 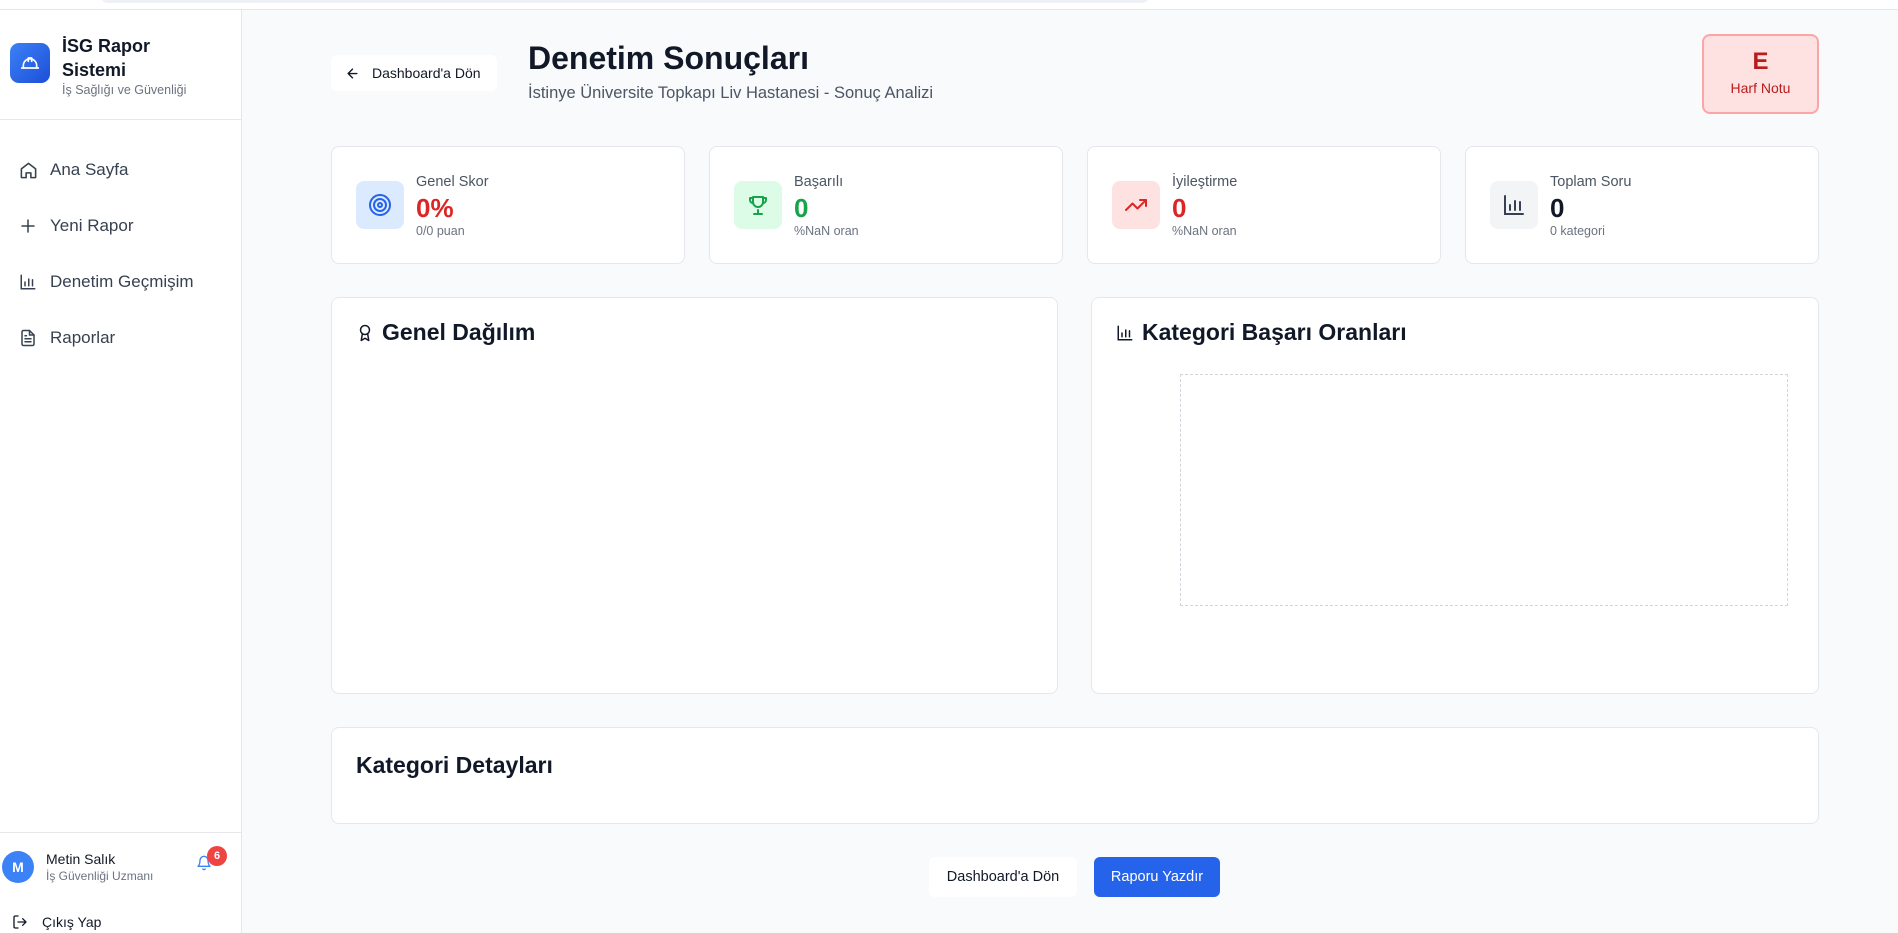 What do you see at coordinates (28, 226) in the screenshot?
I see `plus-icon` at bounding box center [28, 226].